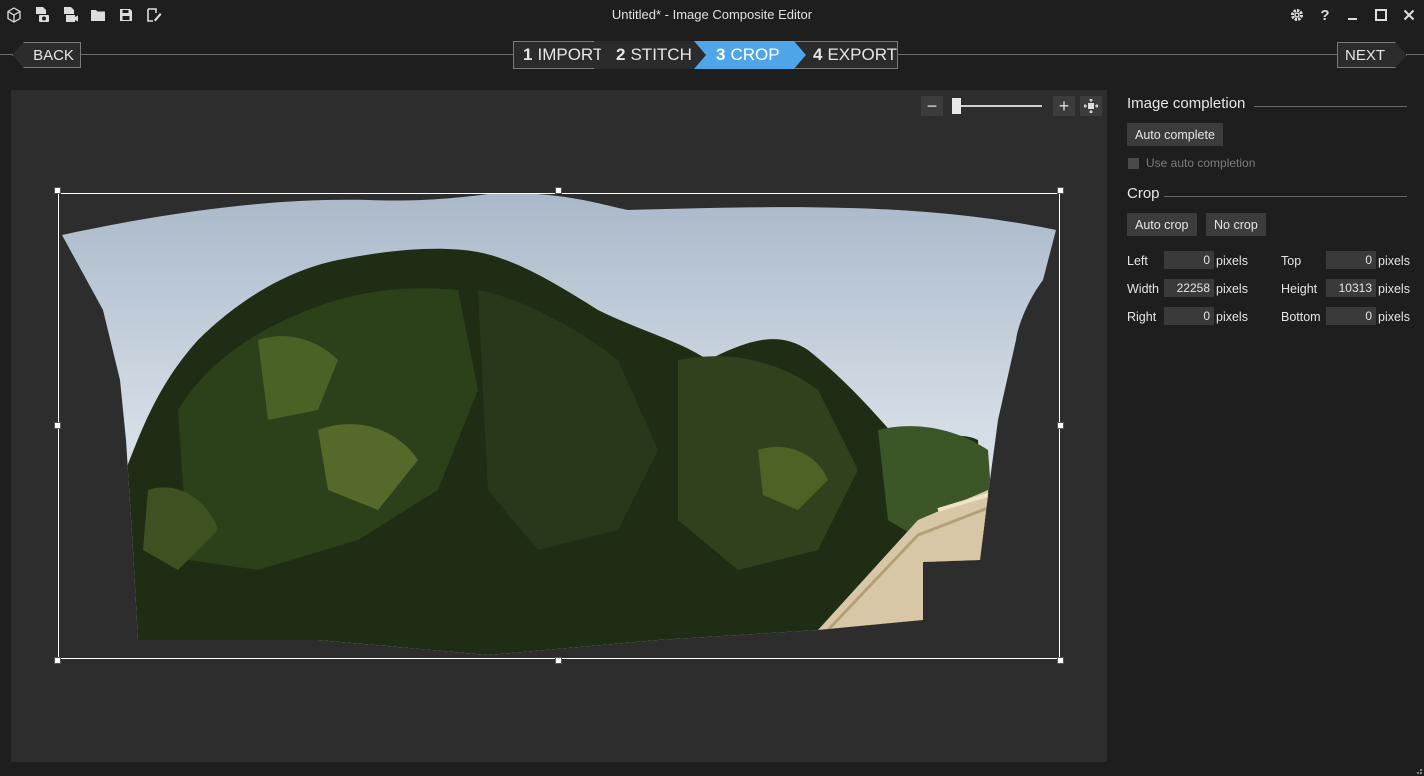 The image size is (1424, 776). I want to click on step-import: 1 IMPORT, so click(559, 55).